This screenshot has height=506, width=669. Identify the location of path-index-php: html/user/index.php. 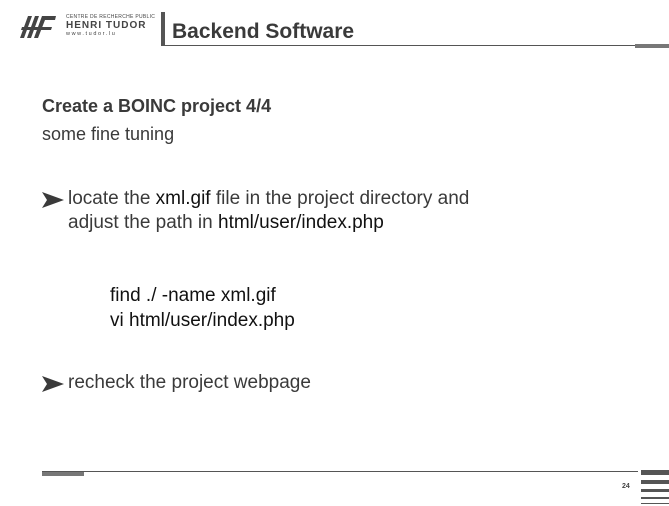
(301, 222).